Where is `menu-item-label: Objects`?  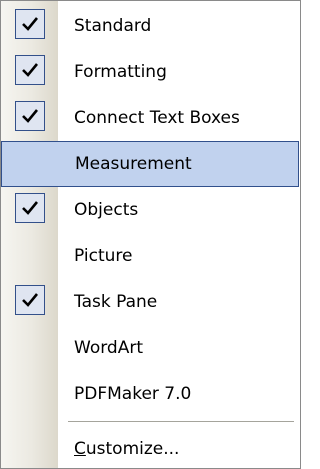 menu-item-label: Objects is located at coordinates (106, 210).